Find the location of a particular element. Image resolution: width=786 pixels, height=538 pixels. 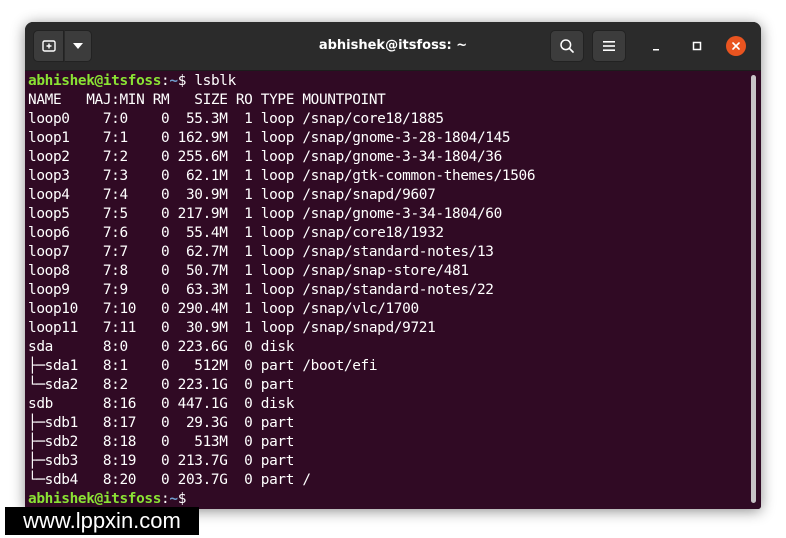

output-line: ├─sda1 8:1 0 512M 0 part /boot/efi is located at coordinates (203, 366).